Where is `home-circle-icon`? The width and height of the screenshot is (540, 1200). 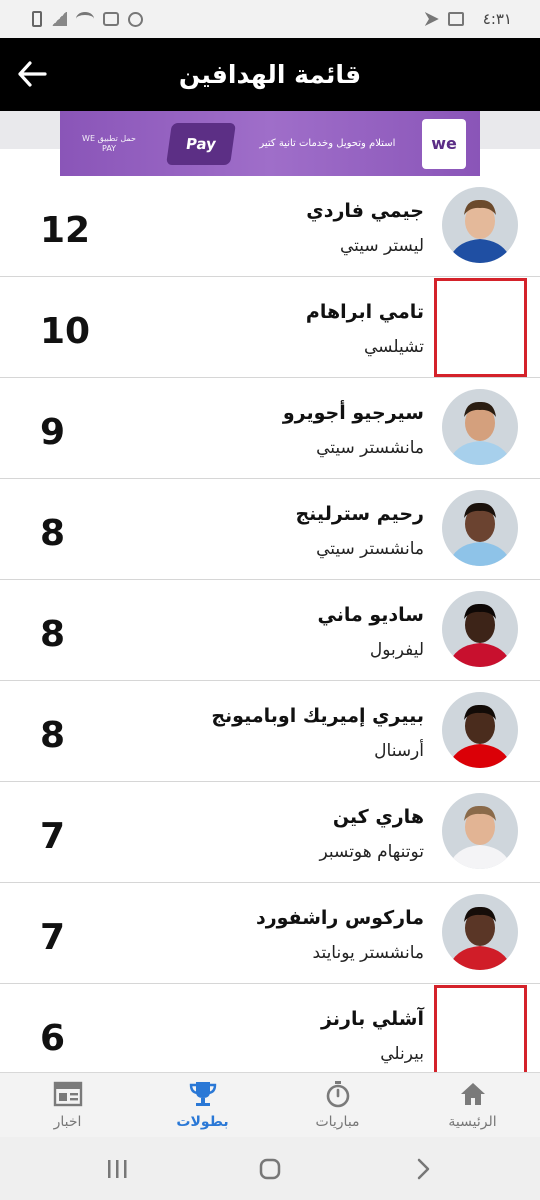
home-circle-icon is located at coordinates (270, 1168).